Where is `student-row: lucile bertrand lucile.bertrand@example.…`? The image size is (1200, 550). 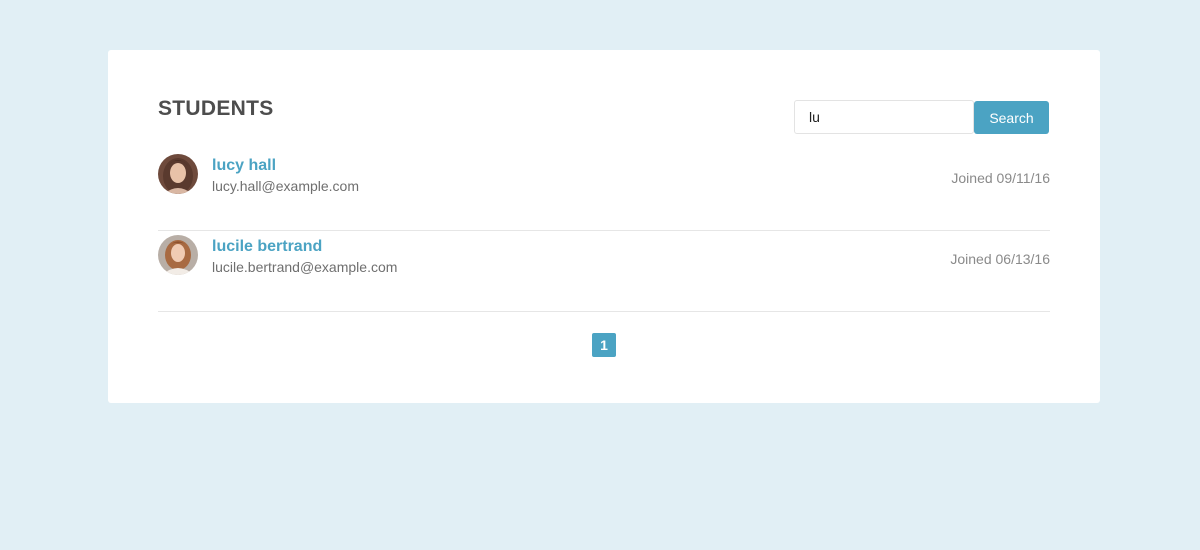
student-row: lucile bertrand lucile.bertrand@example.… is located at coordinates (604, 271).